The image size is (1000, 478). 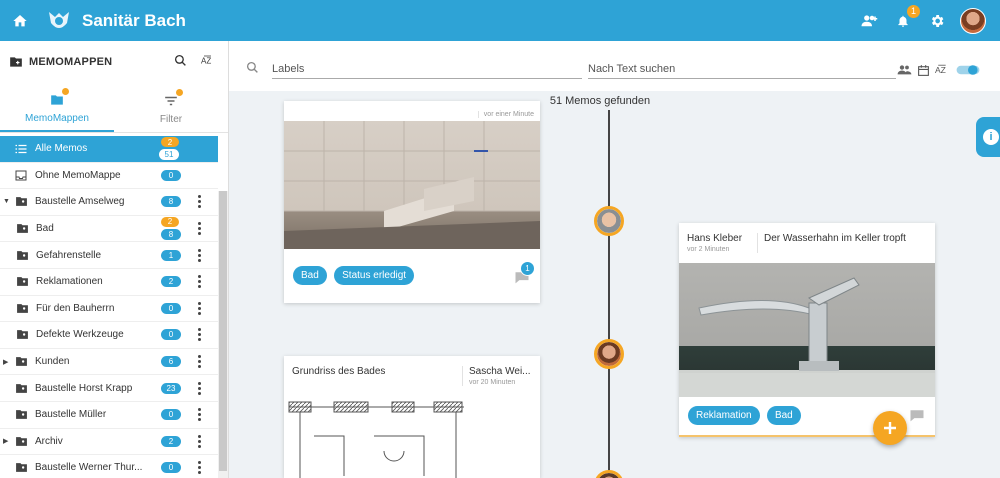 I want to click on tab-memomappen: MemoMappen, so click(x=57, y=107).